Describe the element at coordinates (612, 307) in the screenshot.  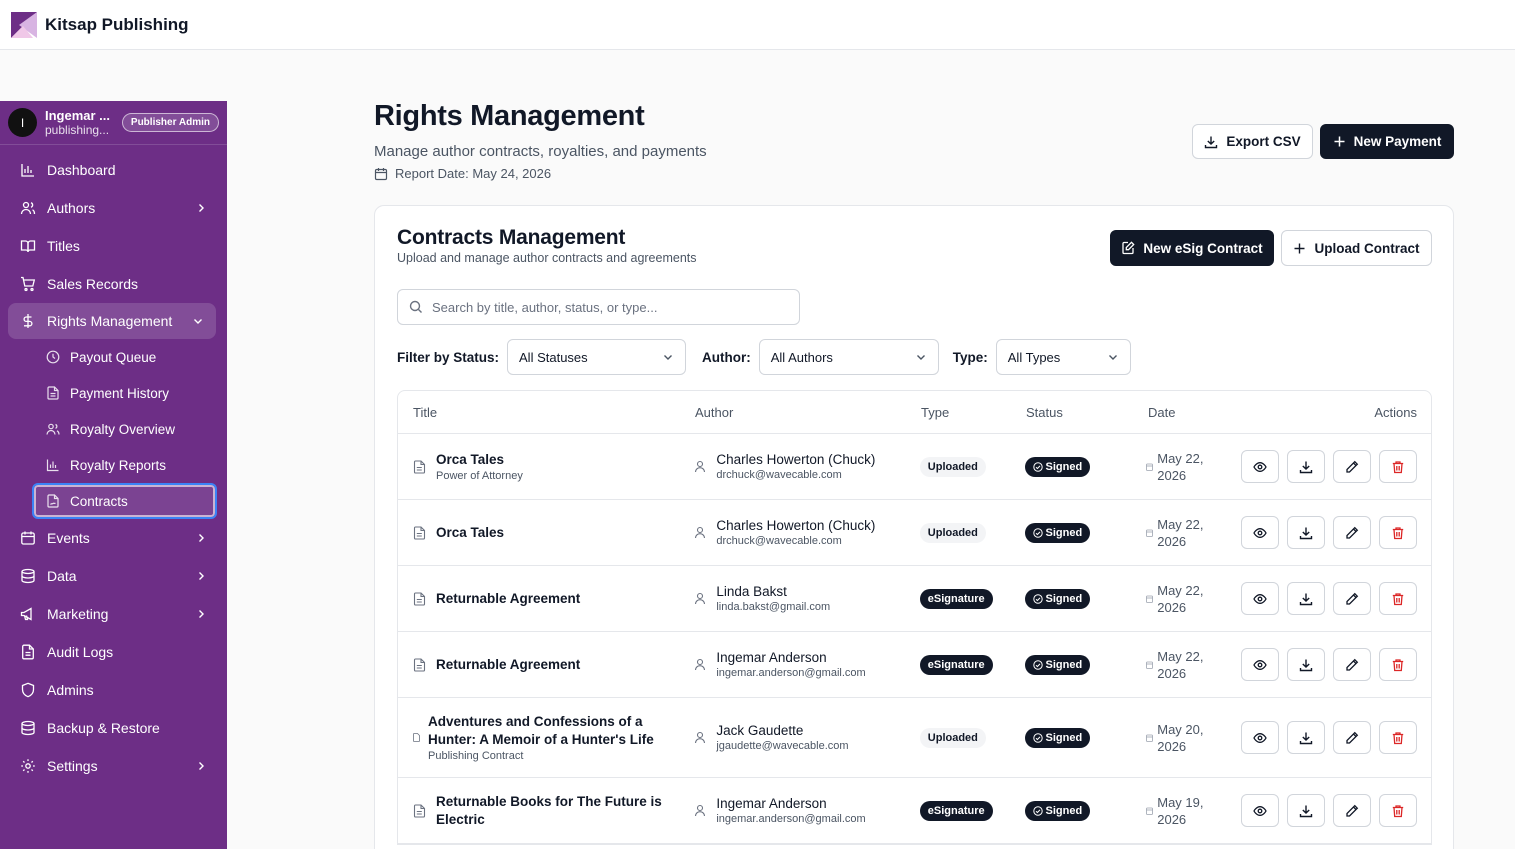
I see `search-input` at that location.